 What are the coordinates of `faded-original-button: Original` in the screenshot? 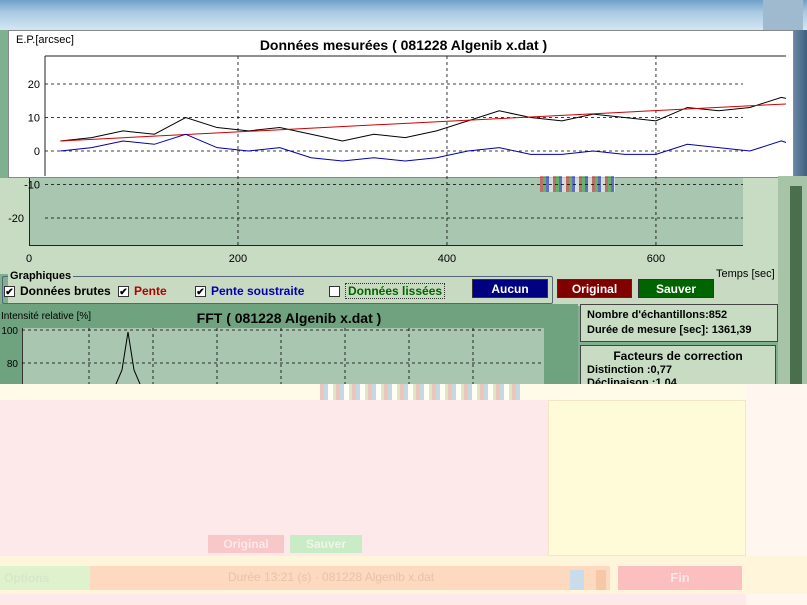 It's located at (246, 544).